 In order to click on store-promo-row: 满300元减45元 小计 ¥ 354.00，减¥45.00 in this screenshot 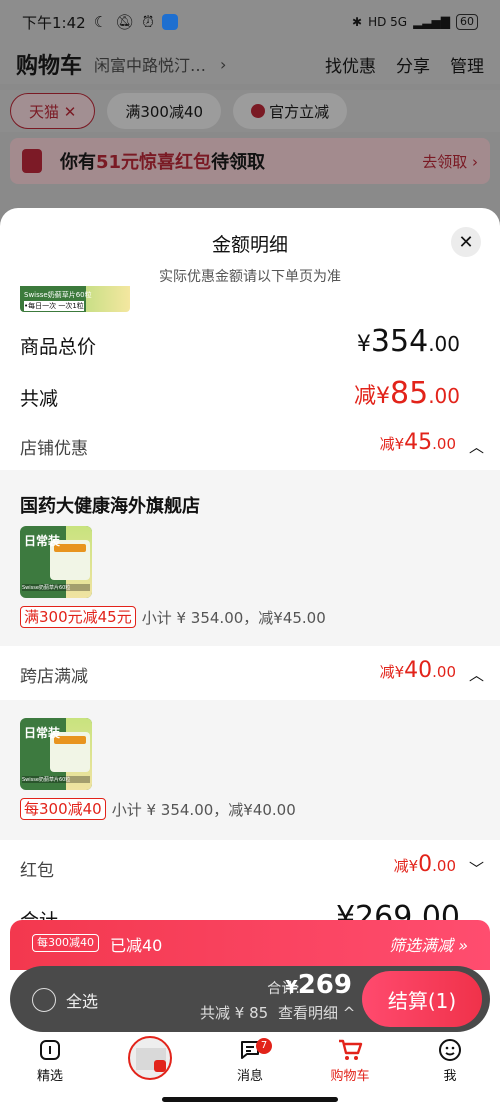, I will do `click(173, 617)`.